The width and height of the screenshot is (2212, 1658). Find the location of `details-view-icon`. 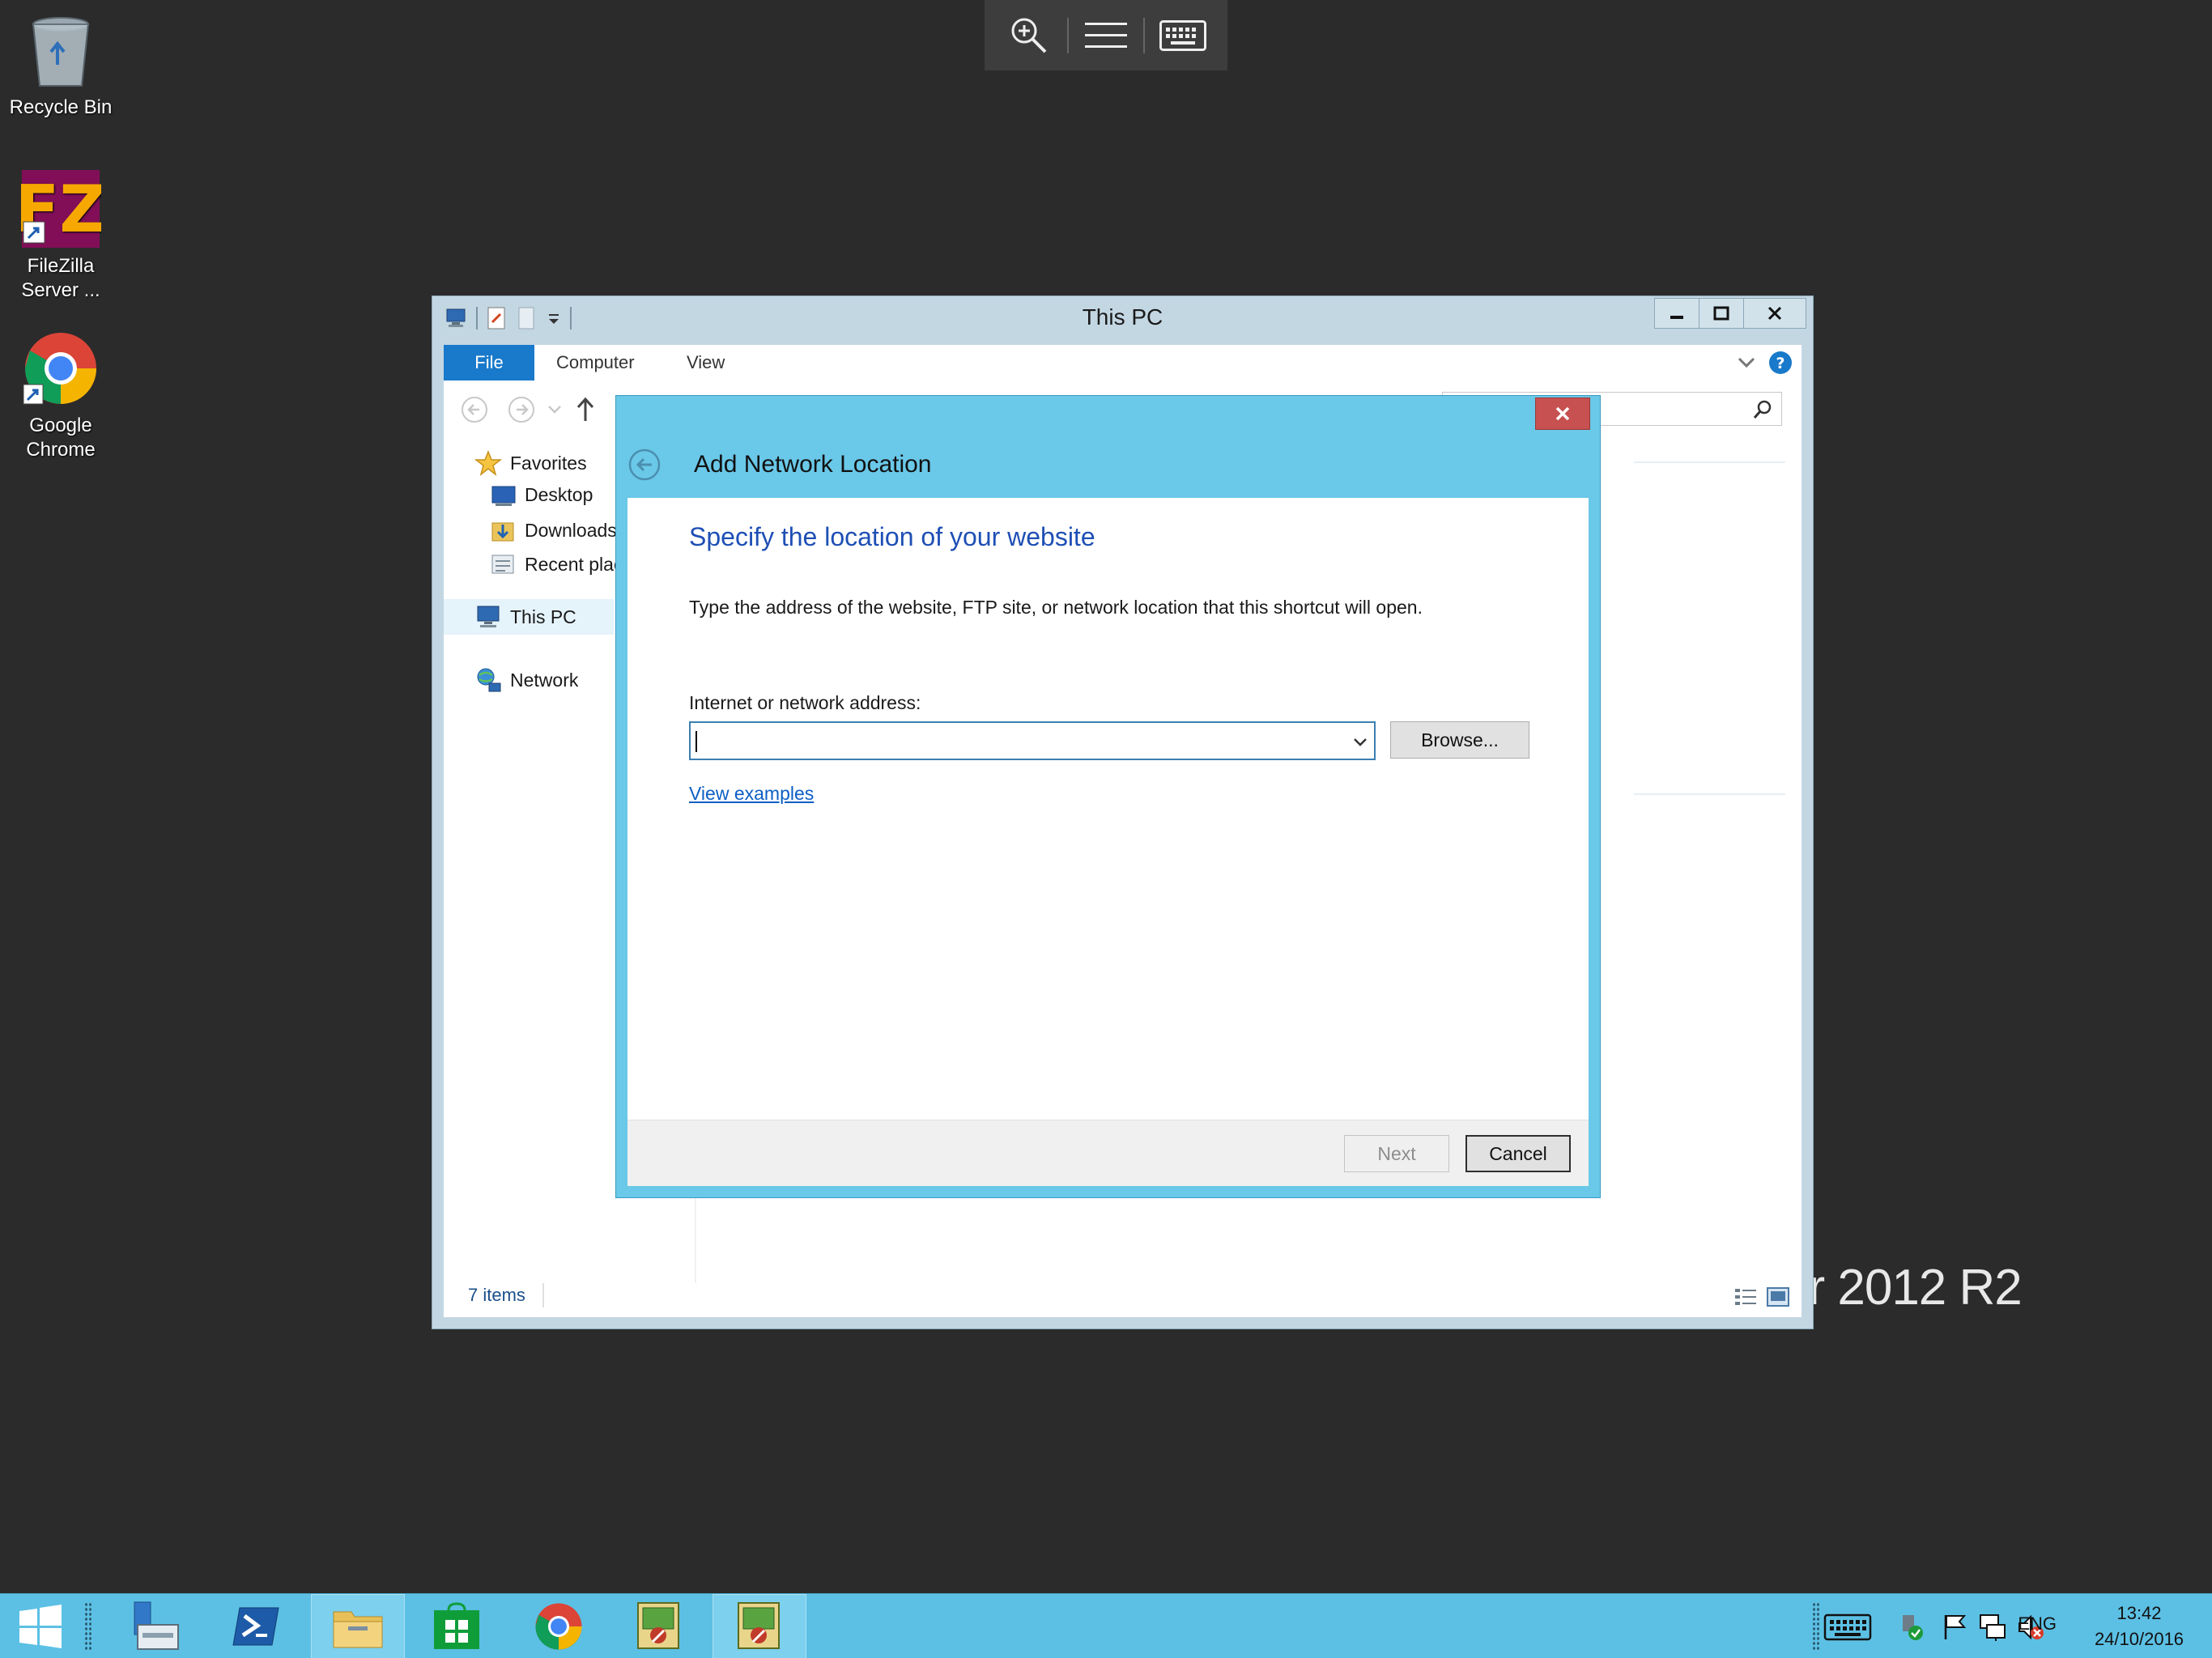

details-view-icon is located at coordinates (1746, 1296).